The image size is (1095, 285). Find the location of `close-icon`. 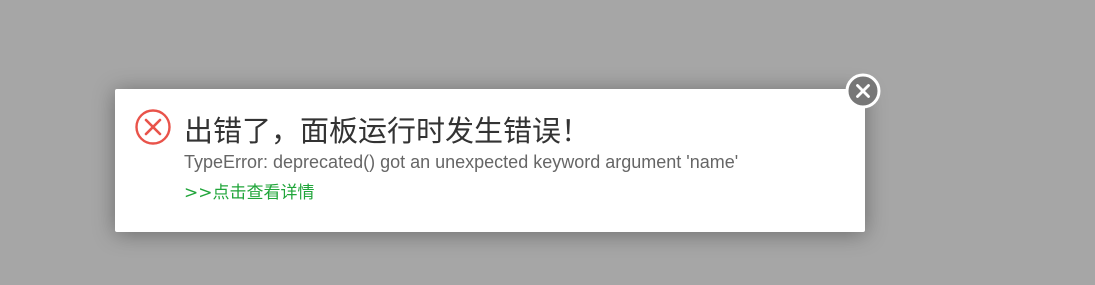

close-icon is located at coordinates (863, 91).